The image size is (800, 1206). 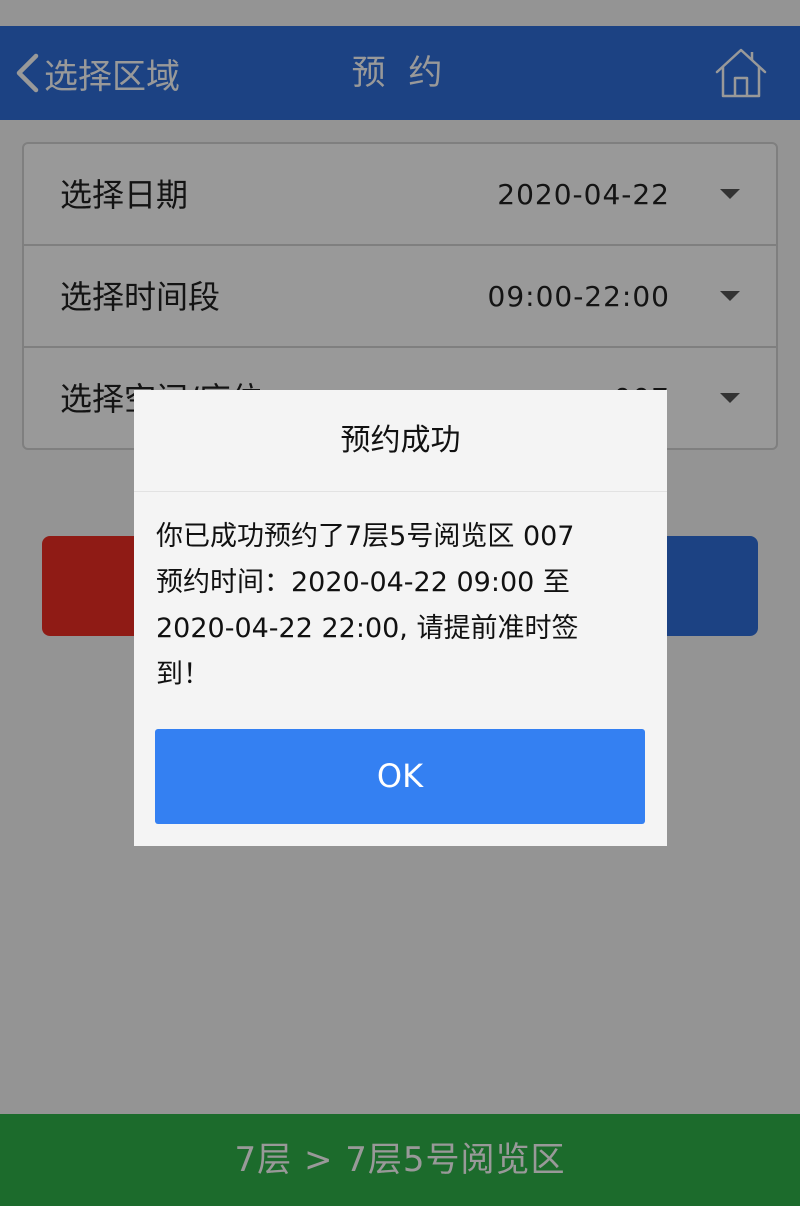 What do you see at coordinates (367, 628) in the screenshot?
I see `dialog-message-line: 2020-04-22 22:00, 请提前准时签` at bounding box center [367, 628].